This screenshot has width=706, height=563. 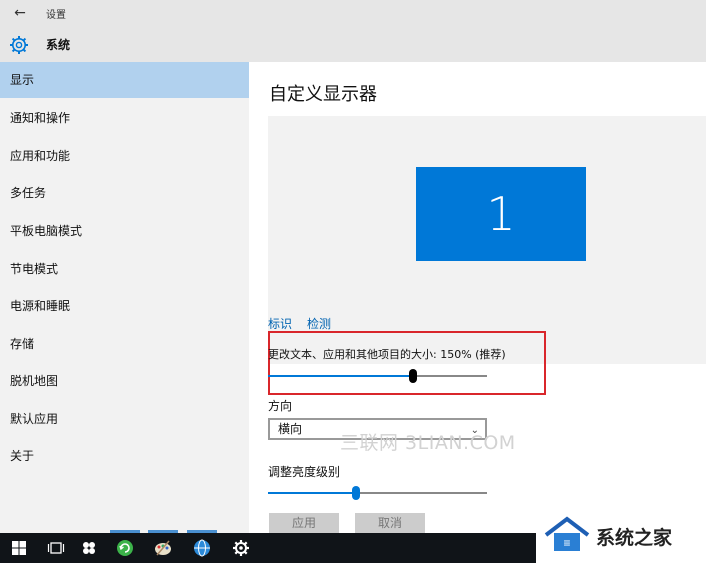 I want to click on orientation-value: 横向, so click(x=290, y=429).